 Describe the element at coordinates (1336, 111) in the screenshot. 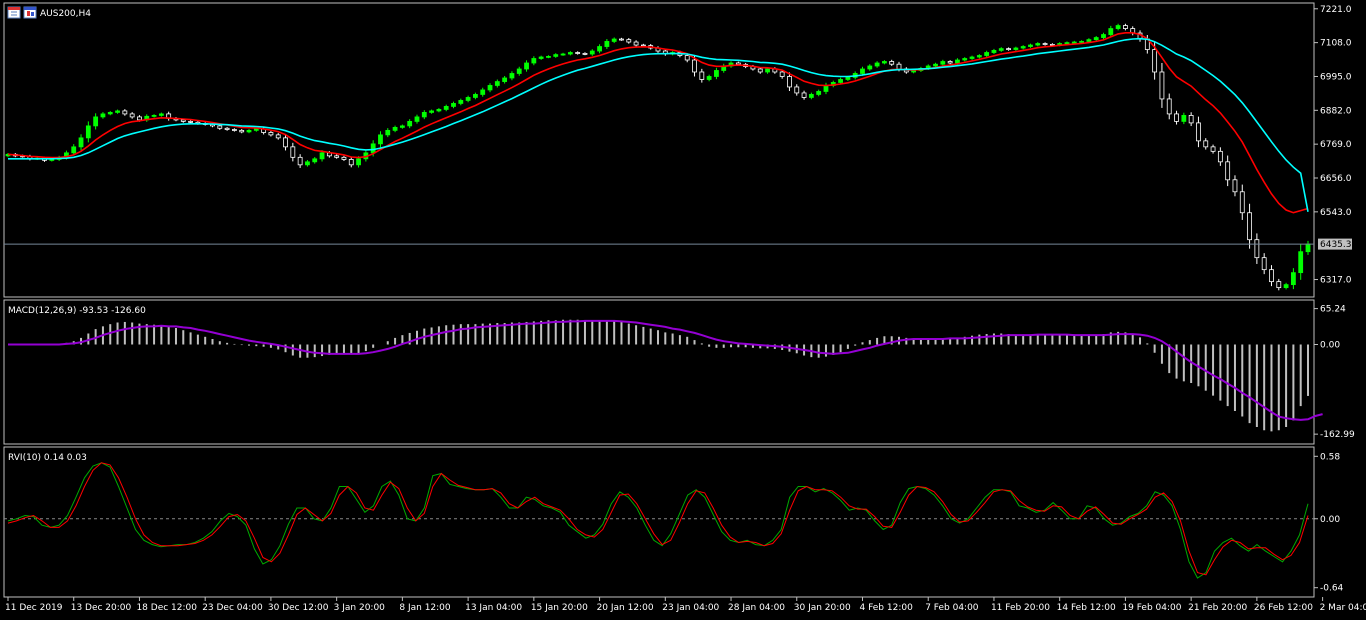

I see `price-tick-label: 6882.0` at that location.